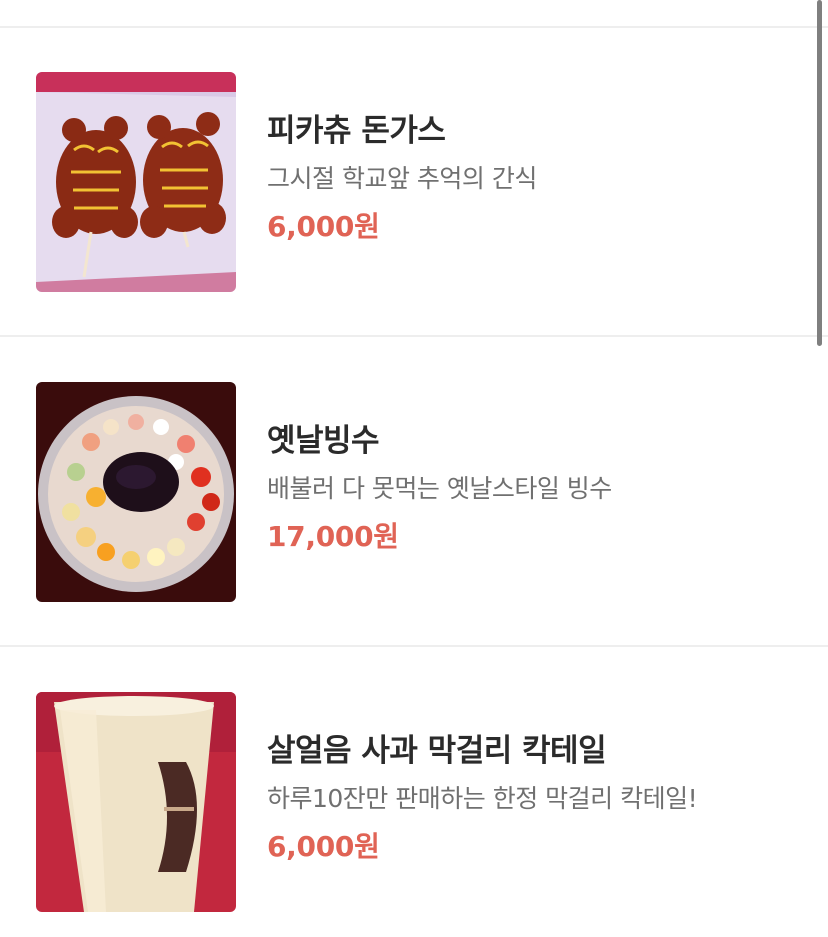 The image size is (828, 937). Describe the element at coordinates (819, 173) in the screenshot. I see `scrollbar` at that location.